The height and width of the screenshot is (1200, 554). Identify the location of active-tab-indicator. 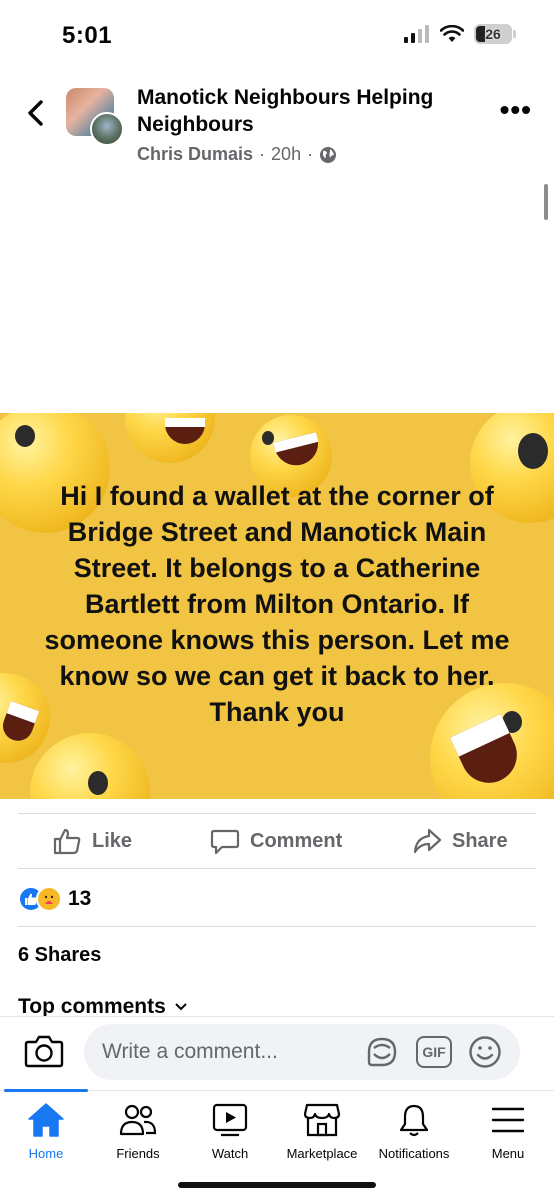
(46, 1090).